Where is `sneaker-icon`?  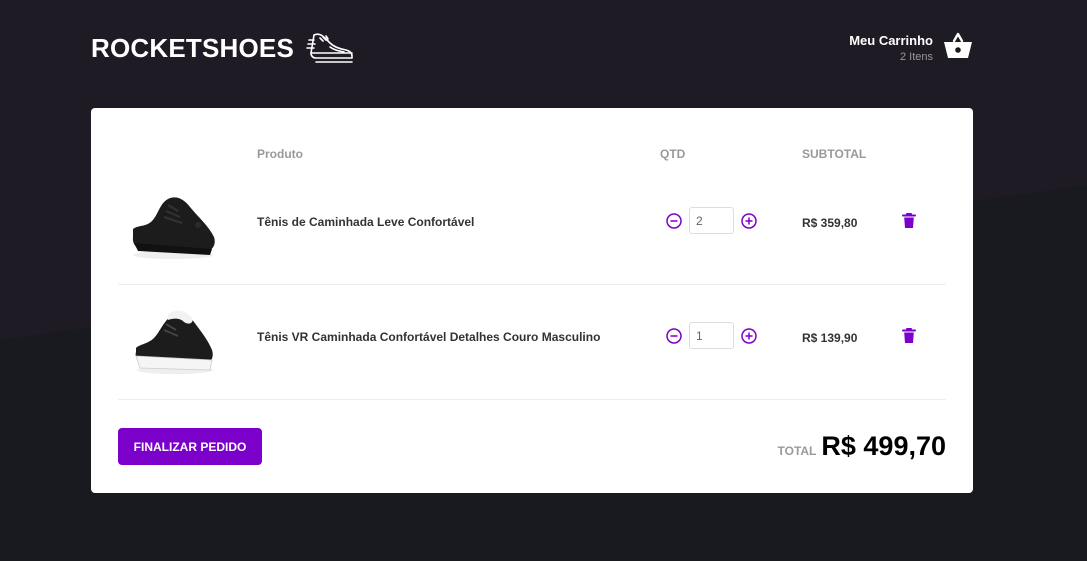
sneaker-icon is located at coordinates (330, 48).